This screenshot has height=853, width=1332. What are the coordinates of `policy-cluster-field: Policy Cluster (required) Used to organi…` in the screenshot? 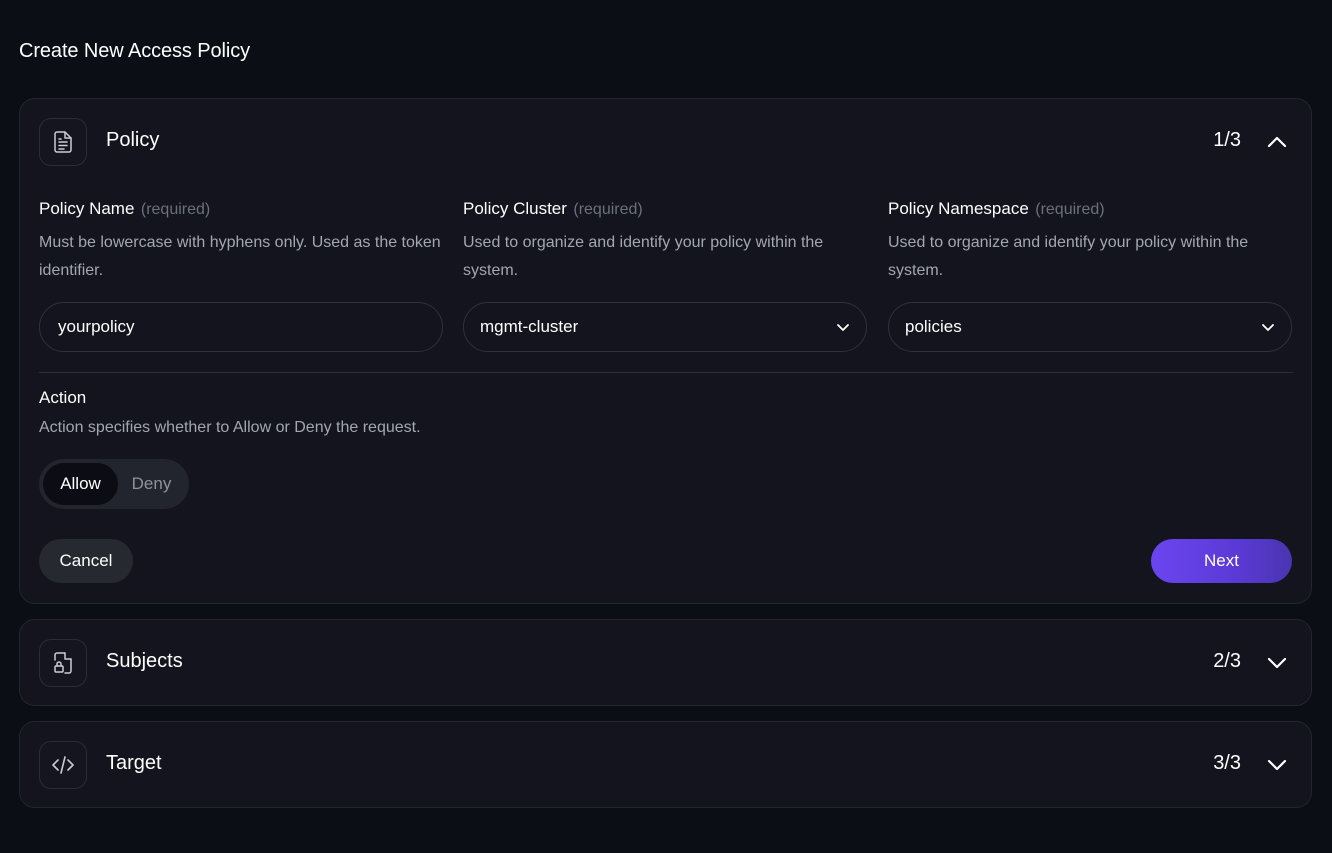 It's located at (665, 242).